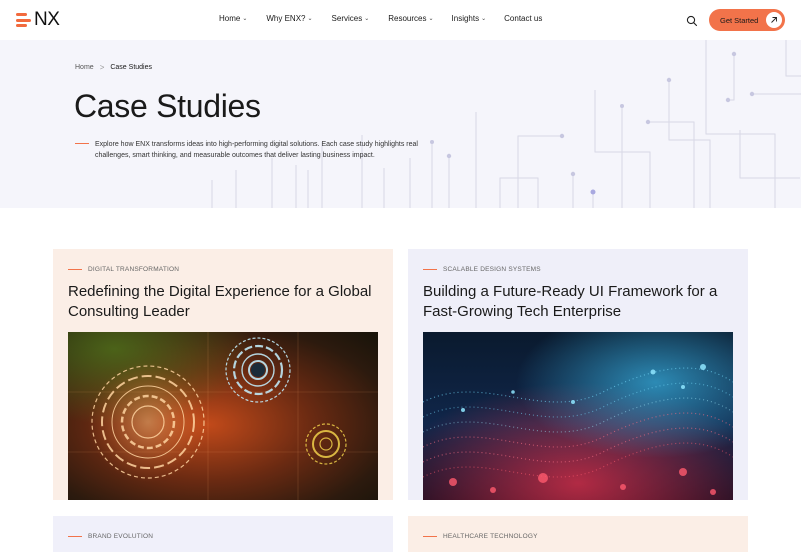  Describe the element at coordinates (286, 18) in the screenshot. I see `nav-why-enx-label: Why ENX?` at that location.